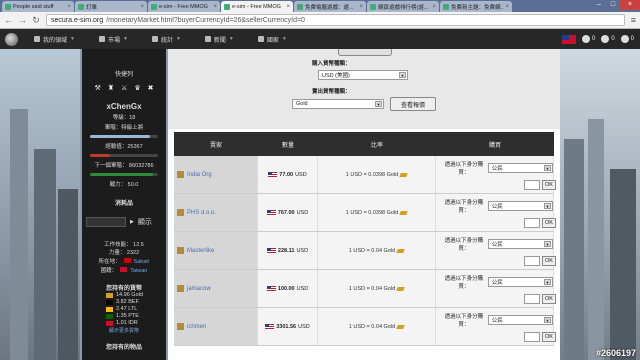  What do you see at coordinates (633, 20) in the screenshot?
I see `menu-icon: ≡` at bounding box center [633, 20].